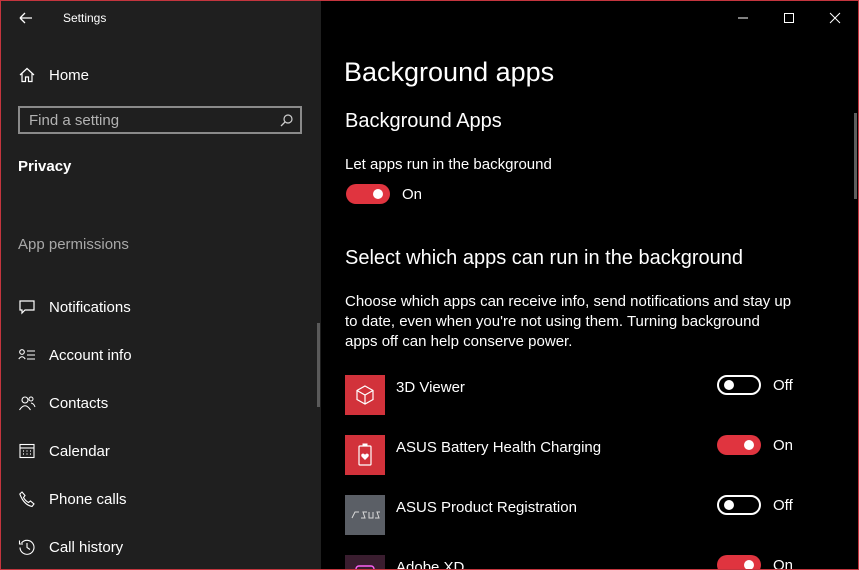 The height and width of the screenshot is (570, 859). I want to click on sidebar-item-account-info: Account info, so click(75, 355).